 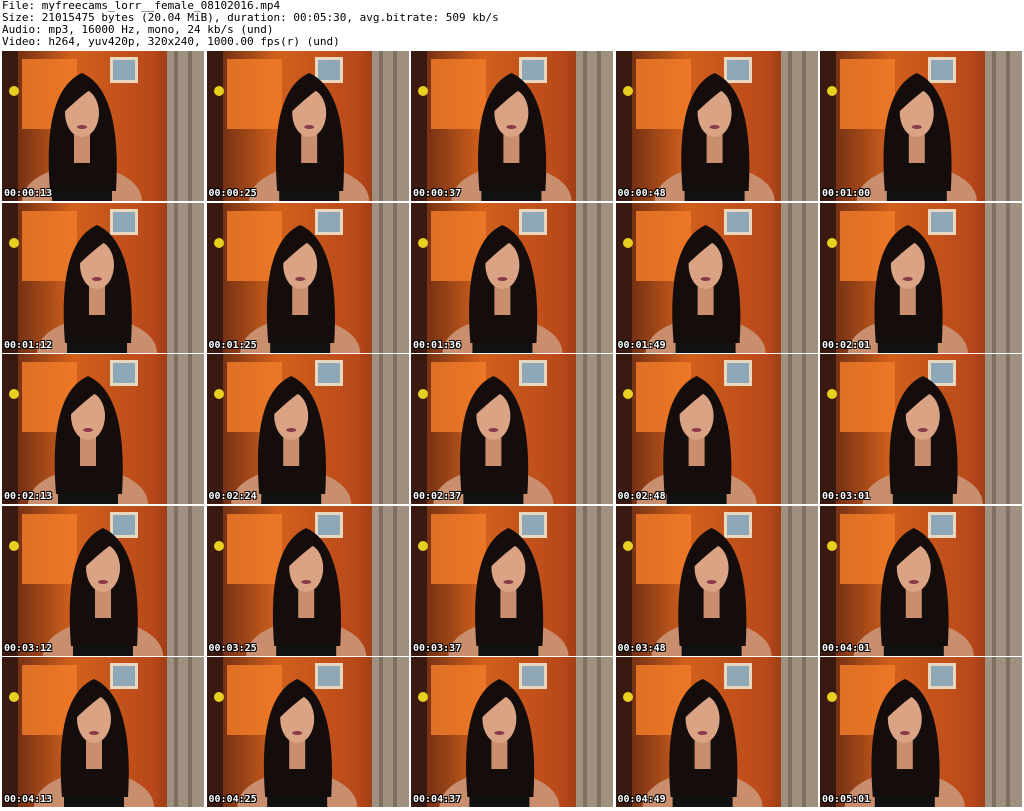 I want to click on video-thumbnail: 00:02:13, so click(x=103, y=429).